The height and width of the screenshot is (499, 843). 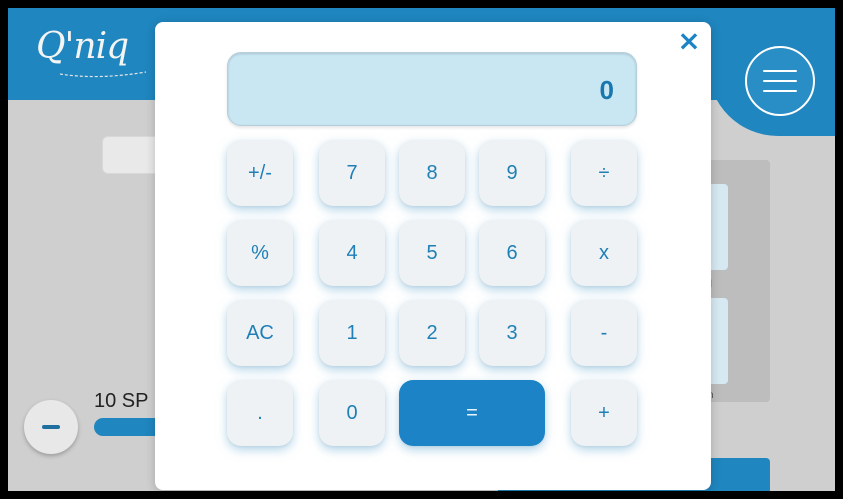 I want to click on decrease-button, so click(x=51, y=427).